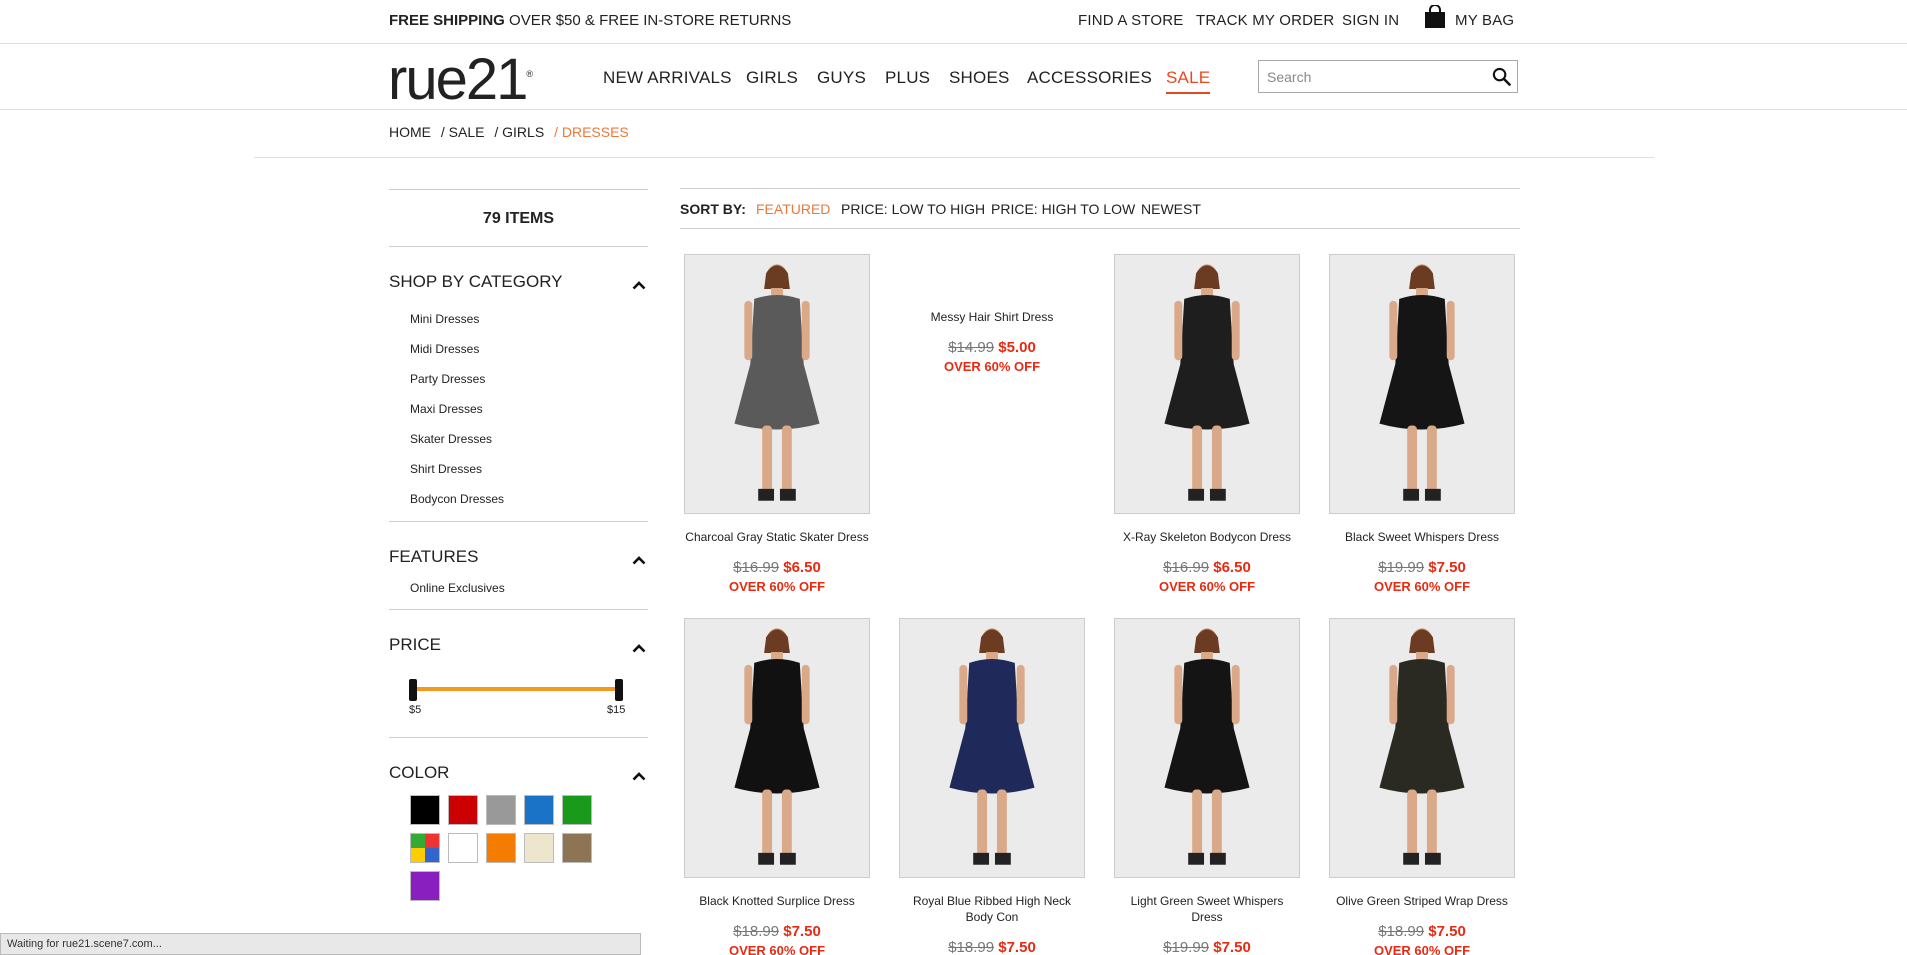 The height and width of the screenshot is (955, 1907). Describe the element at coordinates (517, 689) in the screenshot. I see `slider-track` at that location.